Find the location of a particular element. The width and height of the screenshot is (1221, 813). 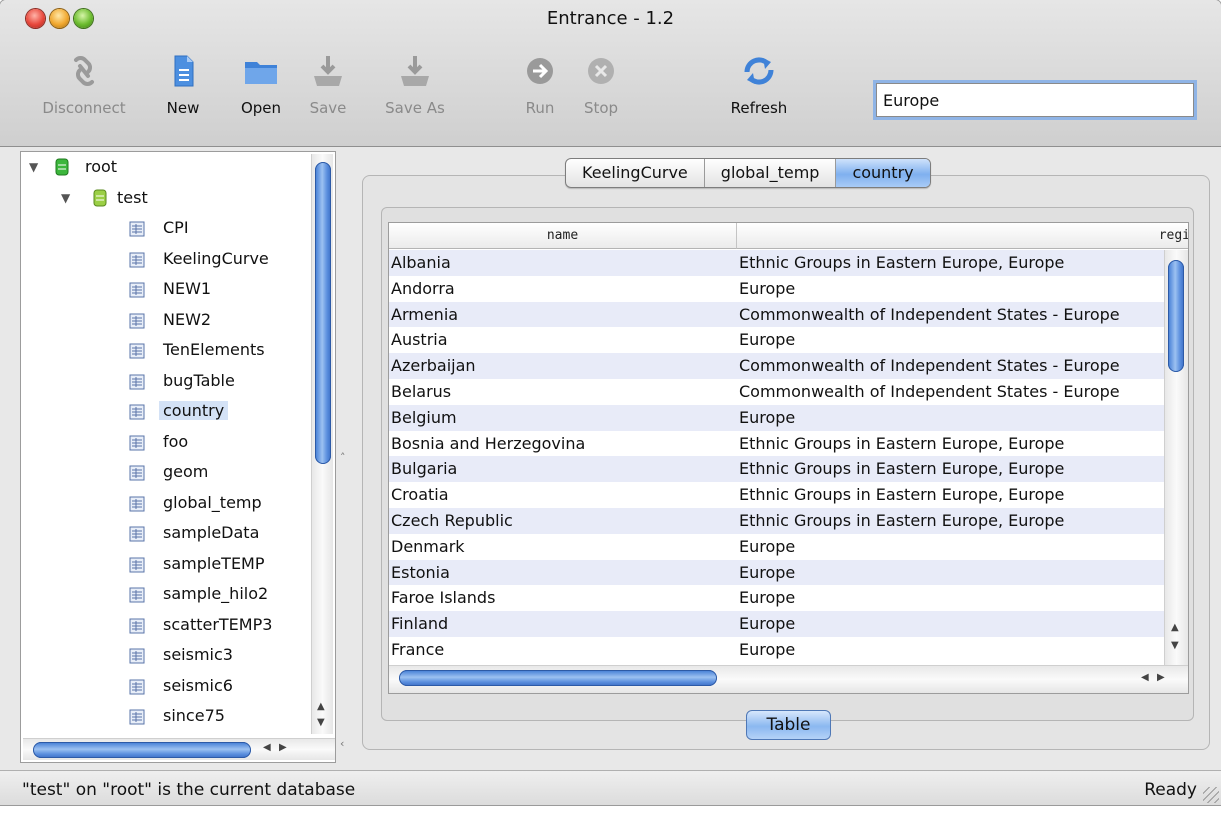

collapse-arrow-icon: ˄ is located at coordinates (343, 457).